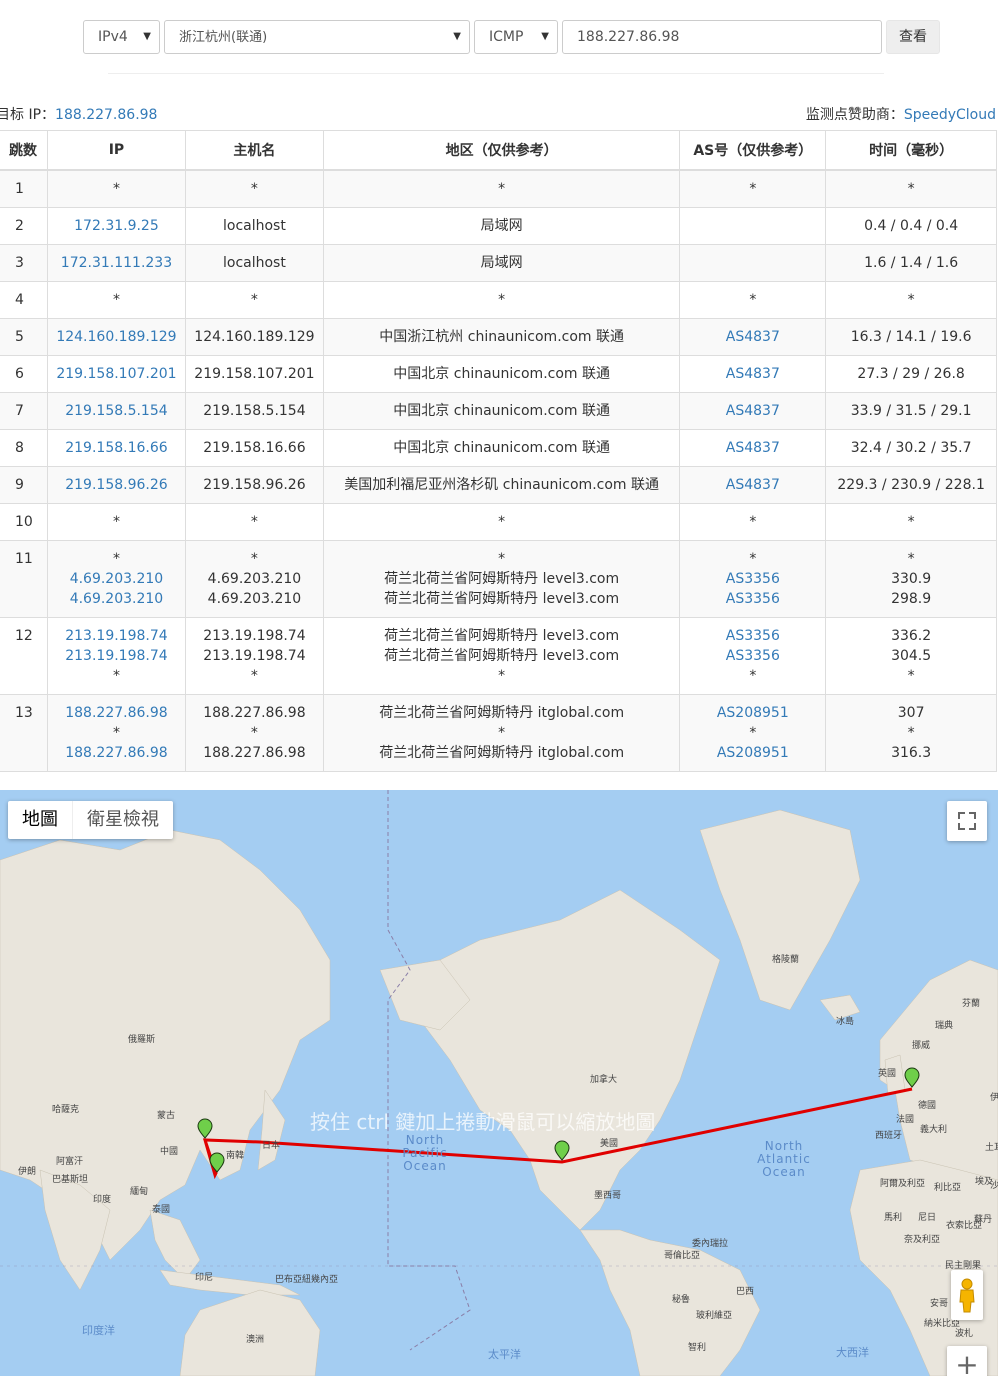  What do you see at coordinates (502, 655) in the screenshot?
I see `region-cell-value: 荷兰北荷兰省阿姆斯特丹 level3.com` at bounding box center [502, 655].